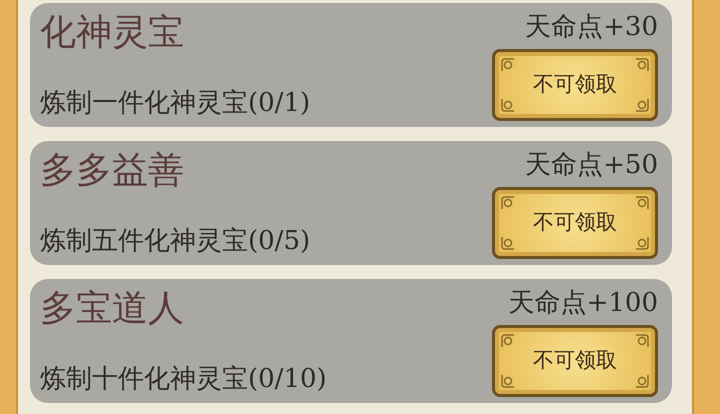 The height and width of the screenshot is (414, 720). What do you see at coordinates (175, 103) in the screenshot?
I see `task-description: 炼制一件化神灵宝(0/1)` at bounding box center [175, 103].